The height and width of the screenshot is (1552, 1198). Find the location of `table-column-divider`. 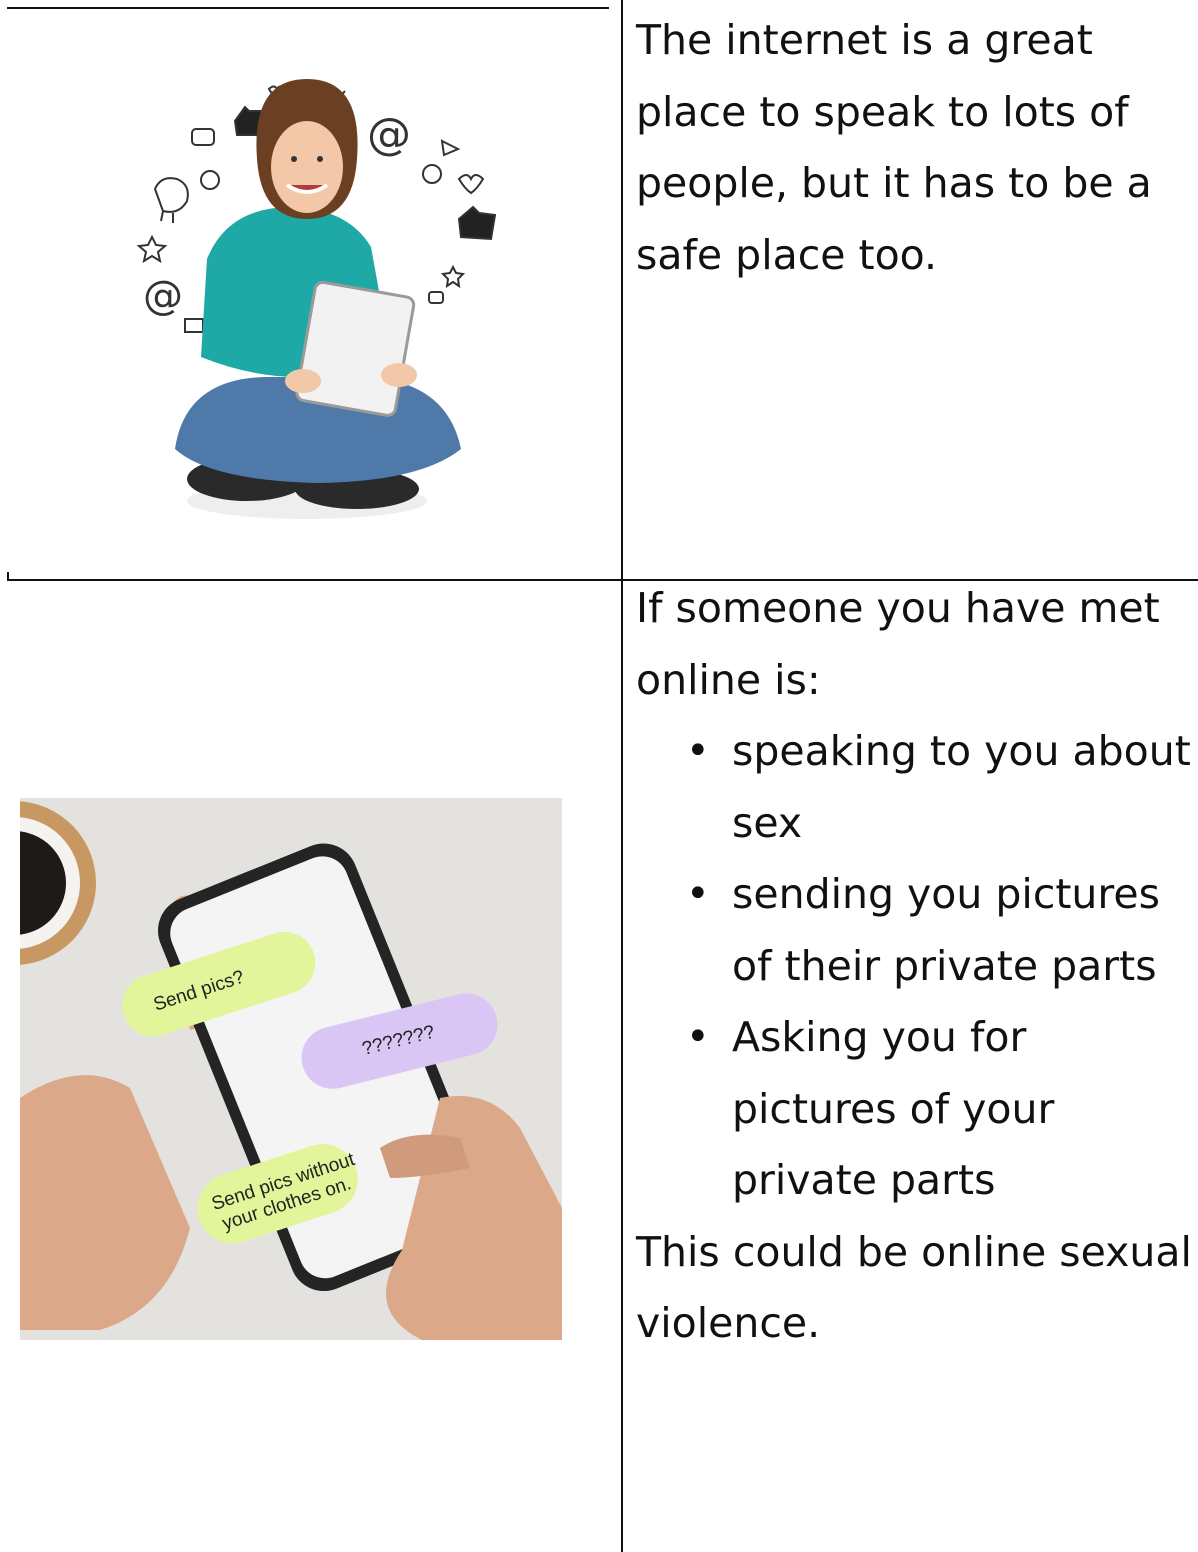

table-column-divider is located at coordinates (622, 776).